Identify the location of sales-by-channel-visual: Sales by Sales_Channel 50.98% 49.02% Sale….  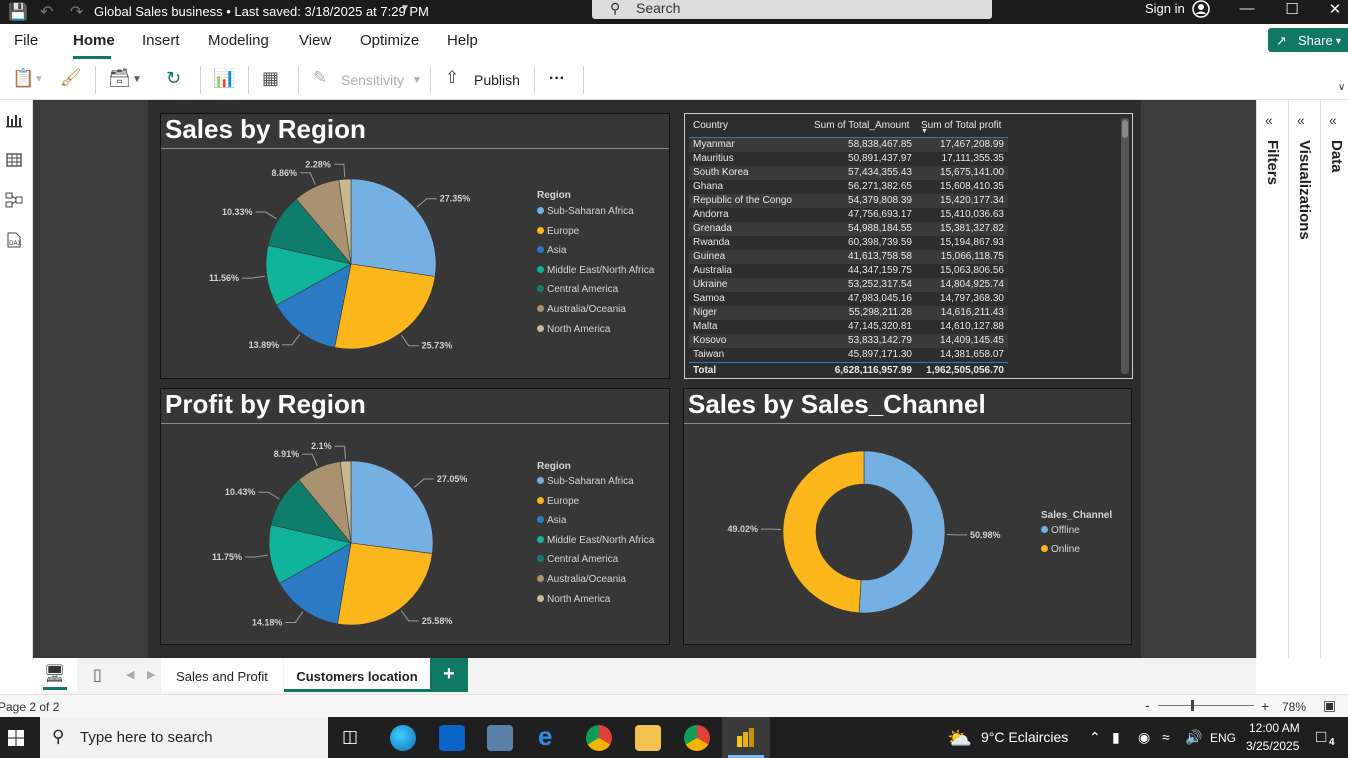
(907, 516).